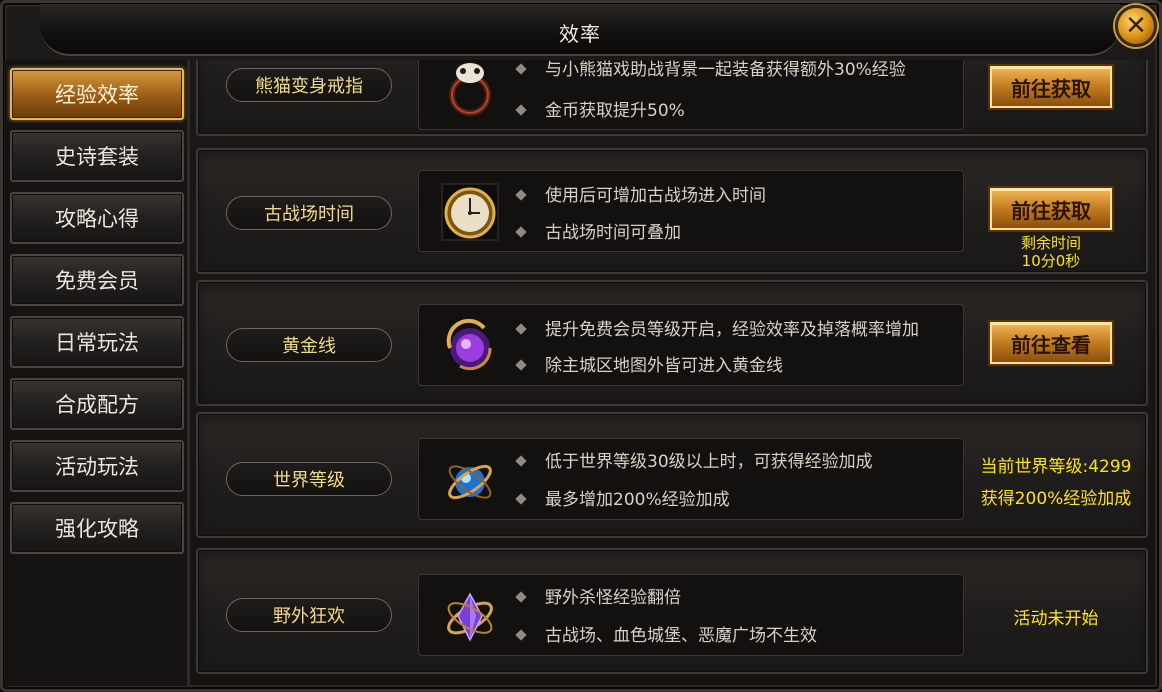 Image resolution: width=1162 pixels, height=692 pixels. Describe the element at coordinates (309, 345) in the screenshot. I see `row-title: 黄金线` at that location.